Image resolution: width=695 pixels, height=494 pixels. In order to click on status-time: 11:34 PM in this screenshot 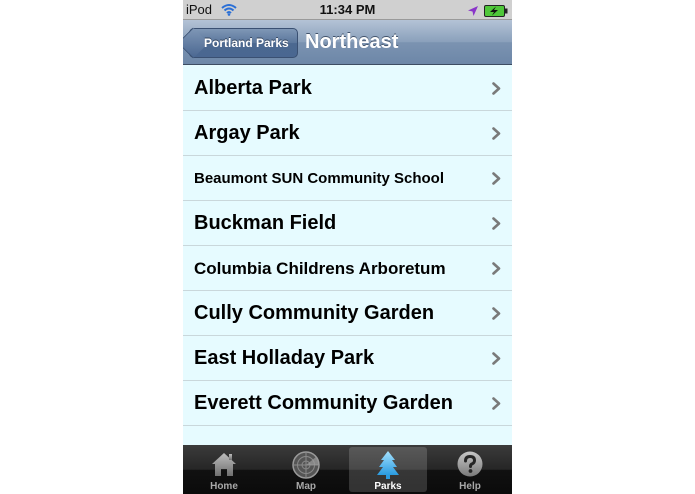, I will do `click(347, 9)`.